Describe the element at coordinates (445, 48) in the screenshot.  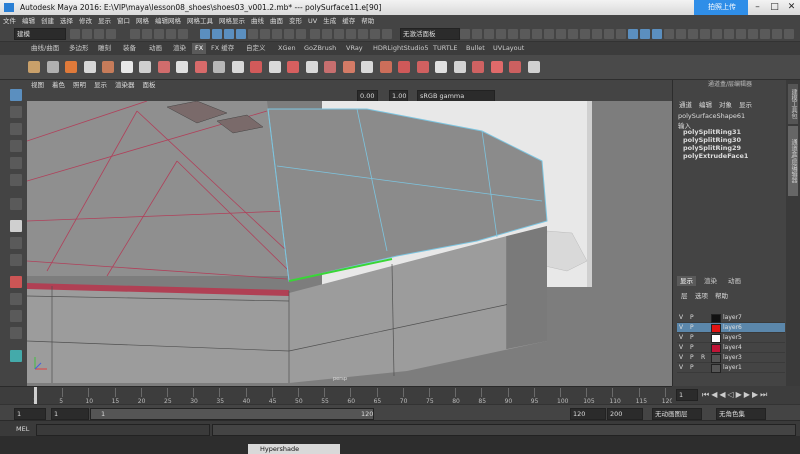
I see `shelf-tab: TURTLE` at that location.